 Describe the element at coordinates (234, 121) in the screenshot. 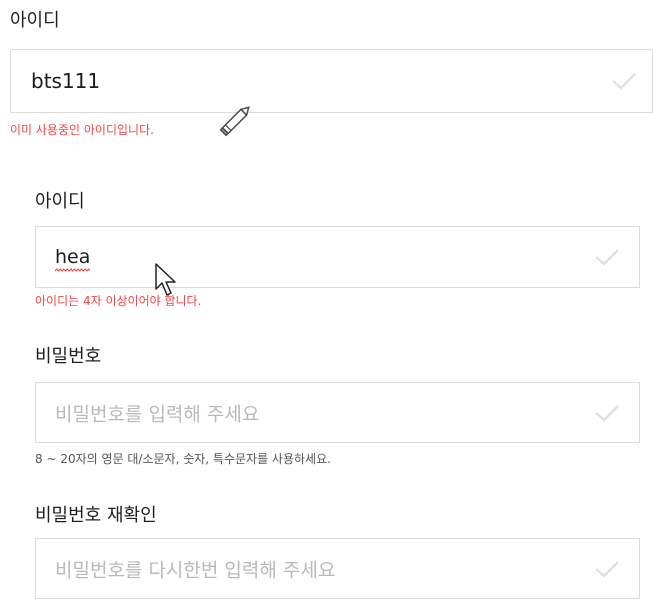

I see `pencil-cursor-icon` at that location.